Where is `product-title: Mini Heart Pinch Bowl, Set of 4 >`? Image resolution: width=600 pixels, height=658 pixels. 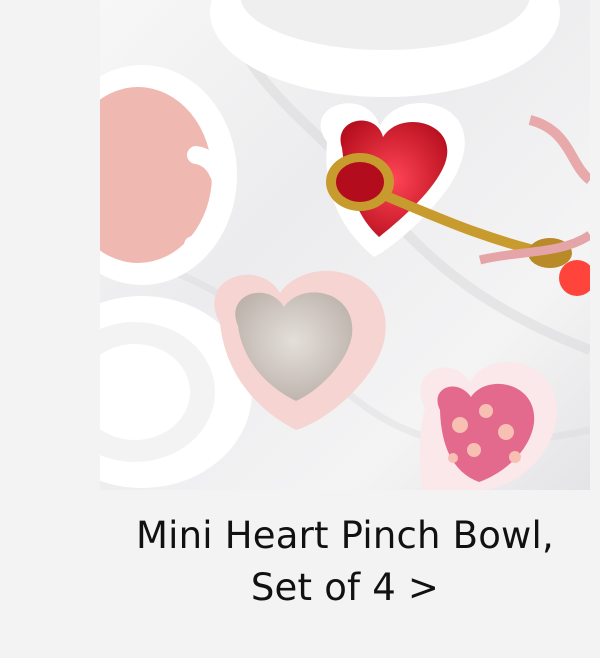 product-title: Mini Heart Pinch Bowl, Set of 4 > is located at coordinates (345, 562).